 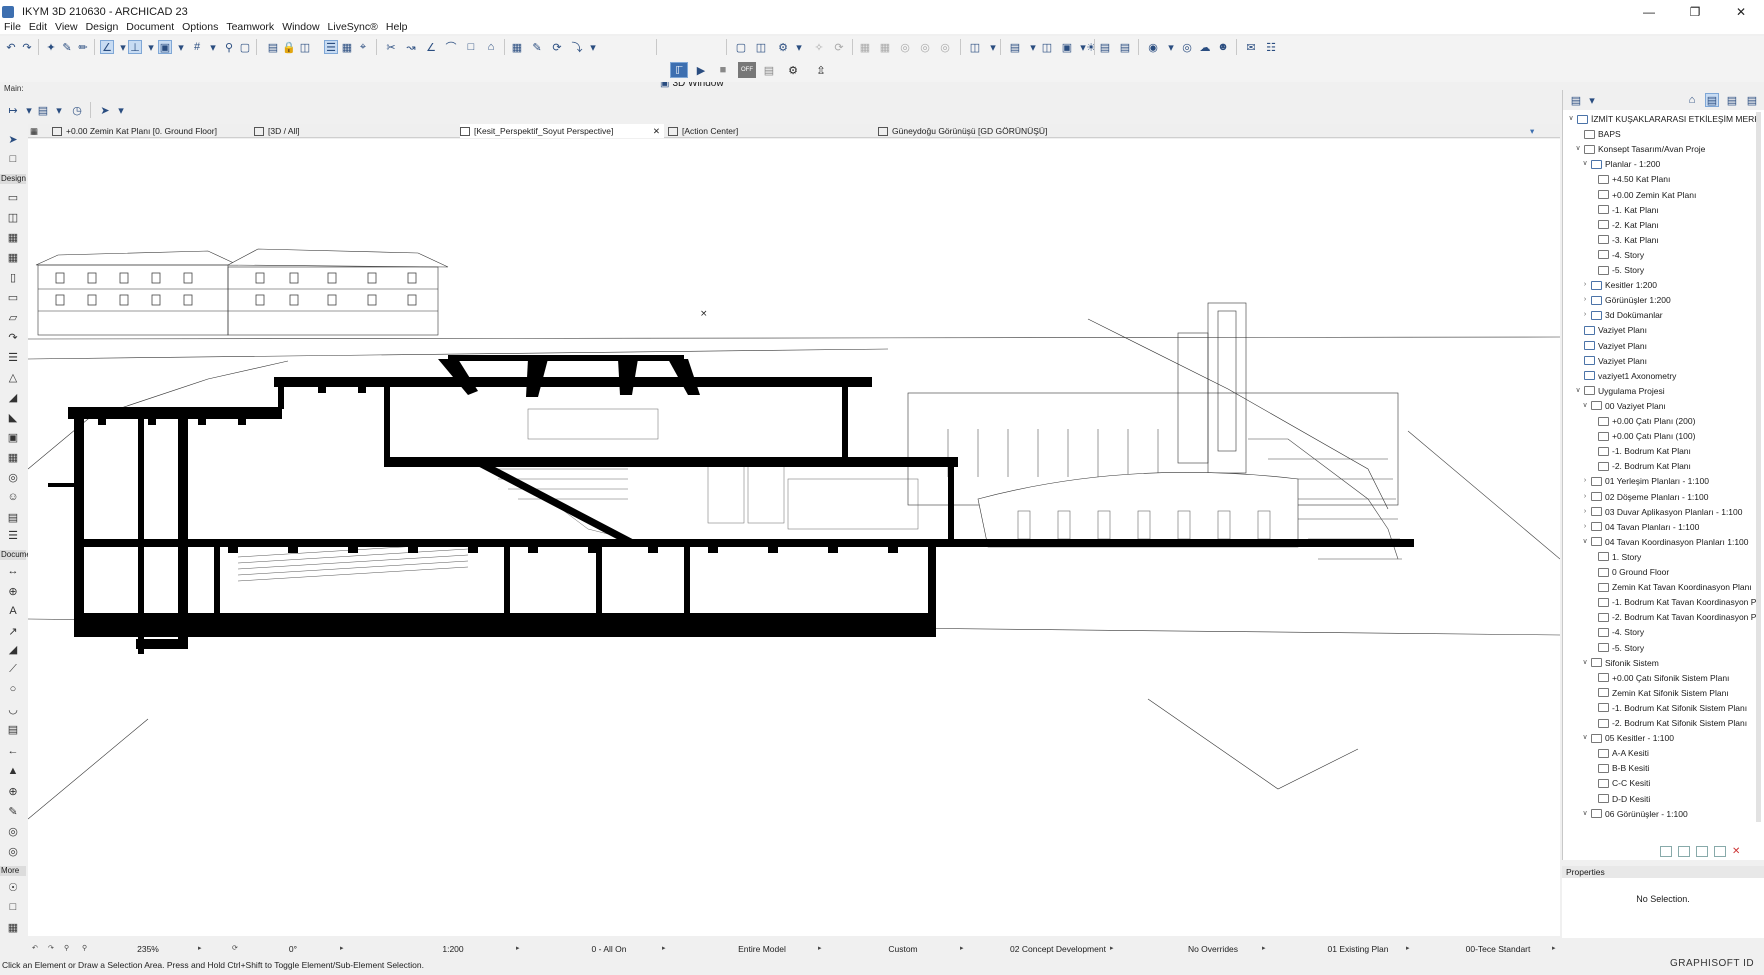 I want to click on camera-icon: ◉, so click(x=1153, y=47).